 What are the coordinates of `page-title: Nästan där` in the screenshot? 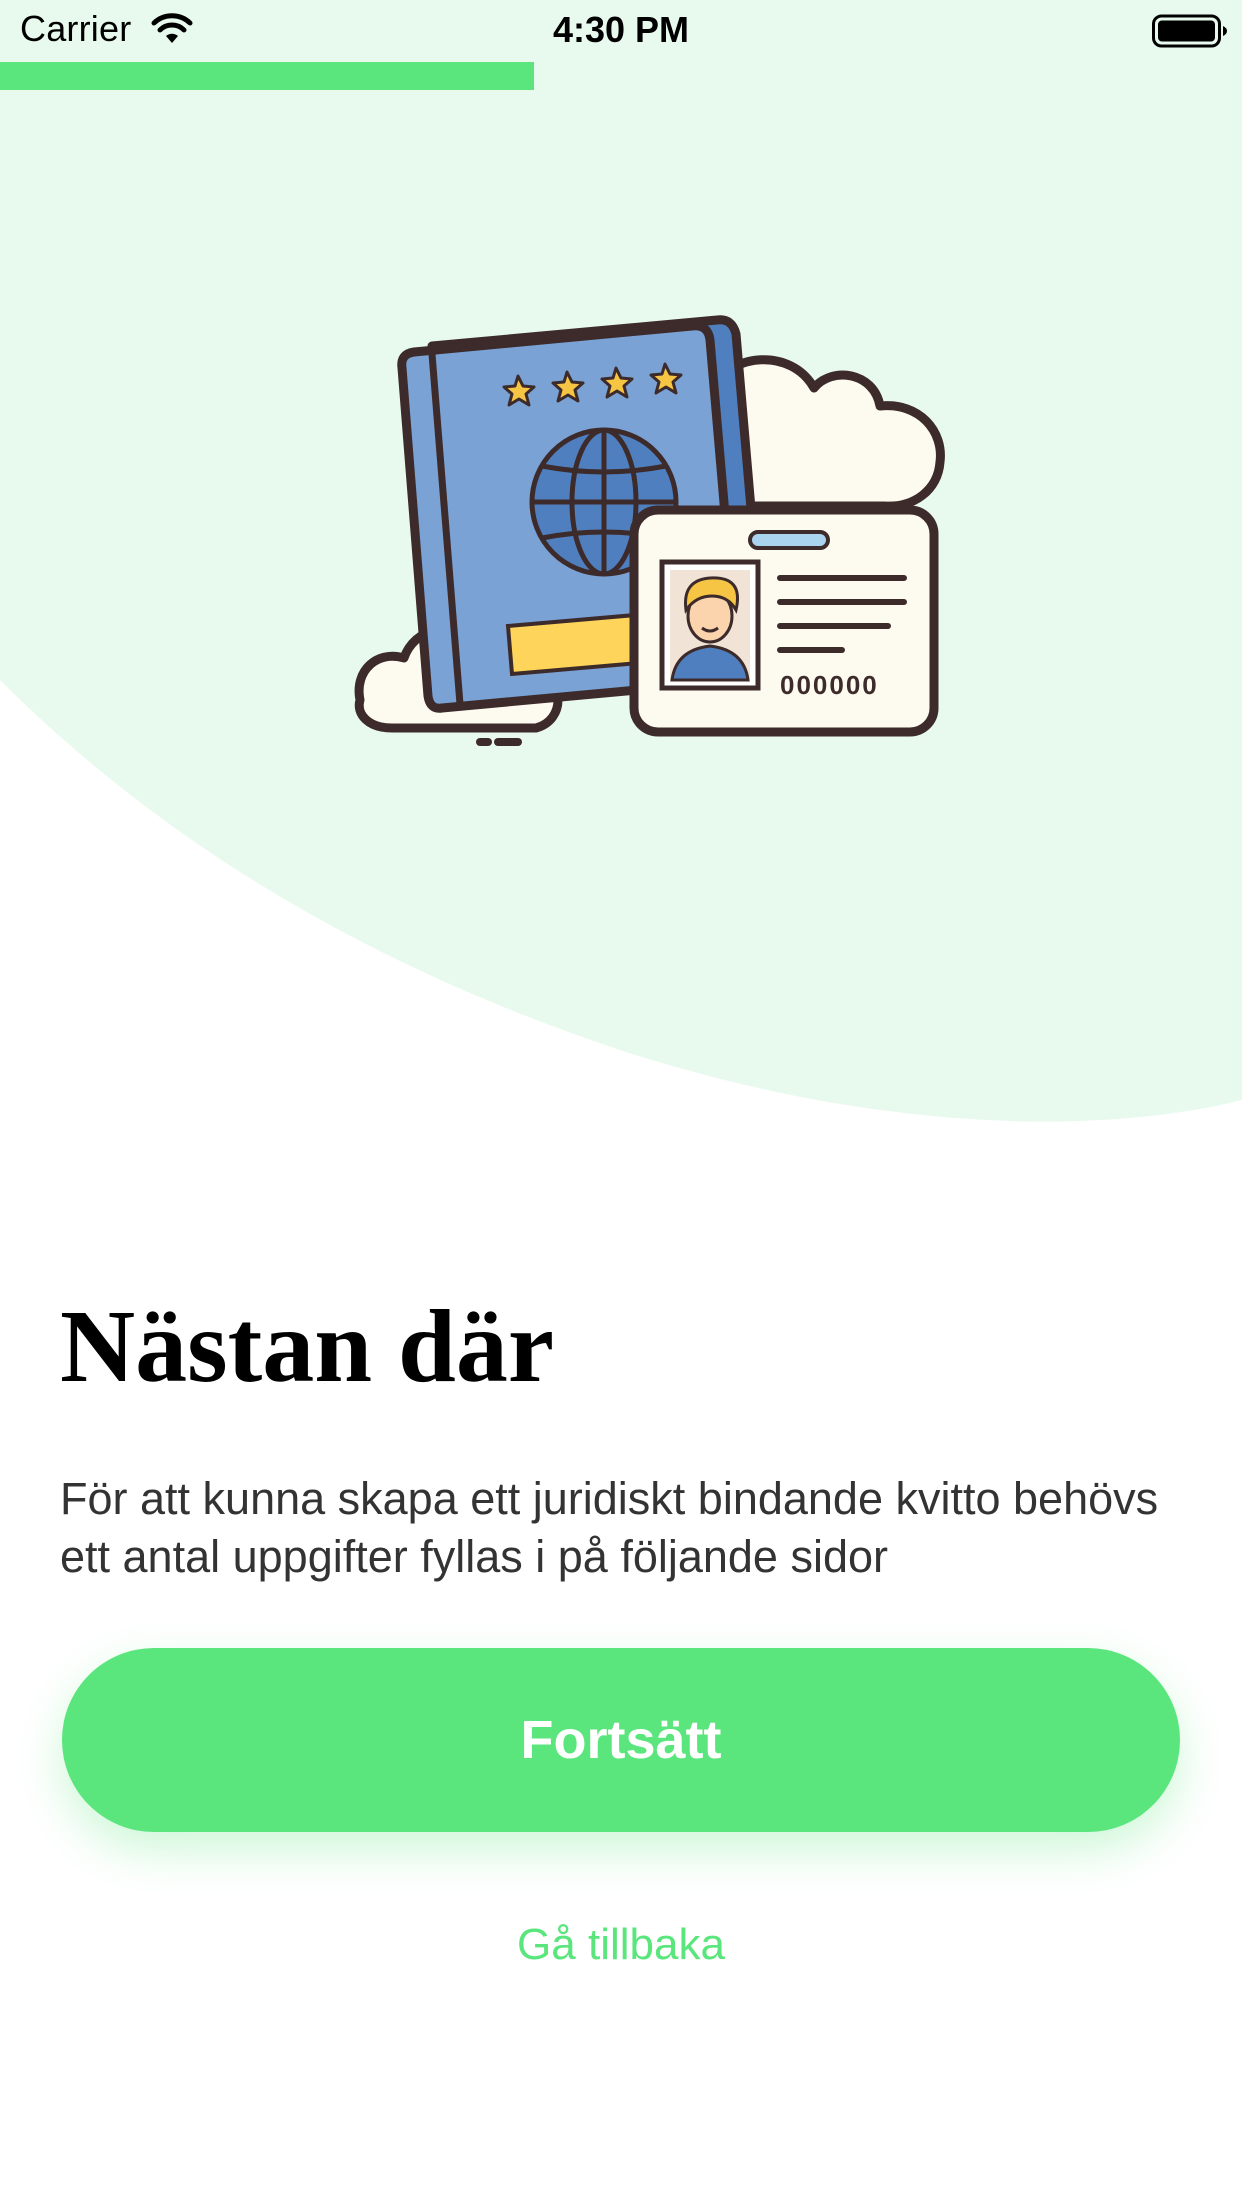 It's located at (307, 1346).